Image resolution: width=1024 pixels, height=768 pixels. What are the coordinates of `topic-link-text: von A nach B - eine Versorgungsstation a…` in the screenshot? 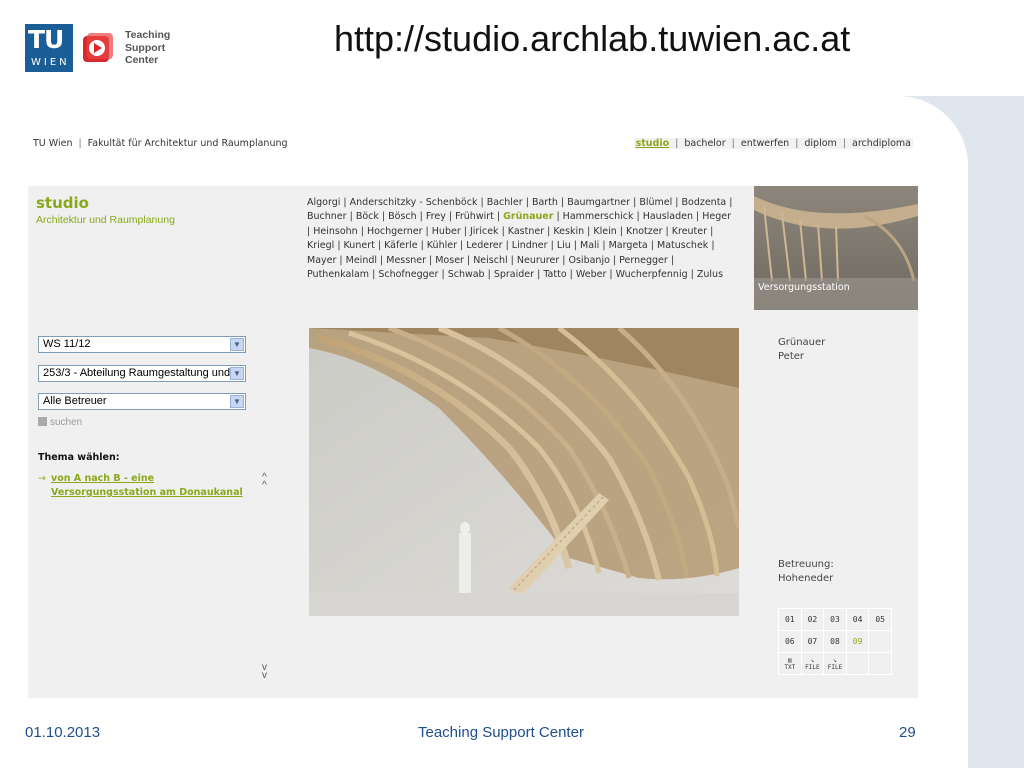 It's located at (145, 486).